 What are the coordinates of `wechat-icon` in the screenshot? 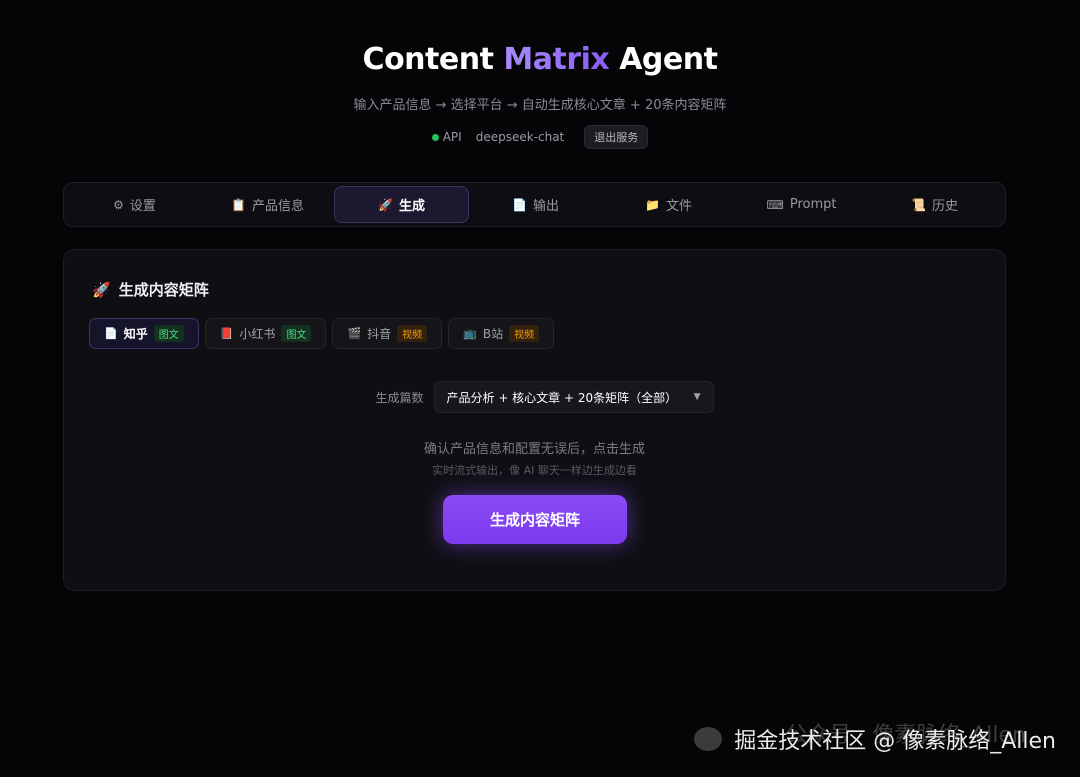 It's located at (708, 739).